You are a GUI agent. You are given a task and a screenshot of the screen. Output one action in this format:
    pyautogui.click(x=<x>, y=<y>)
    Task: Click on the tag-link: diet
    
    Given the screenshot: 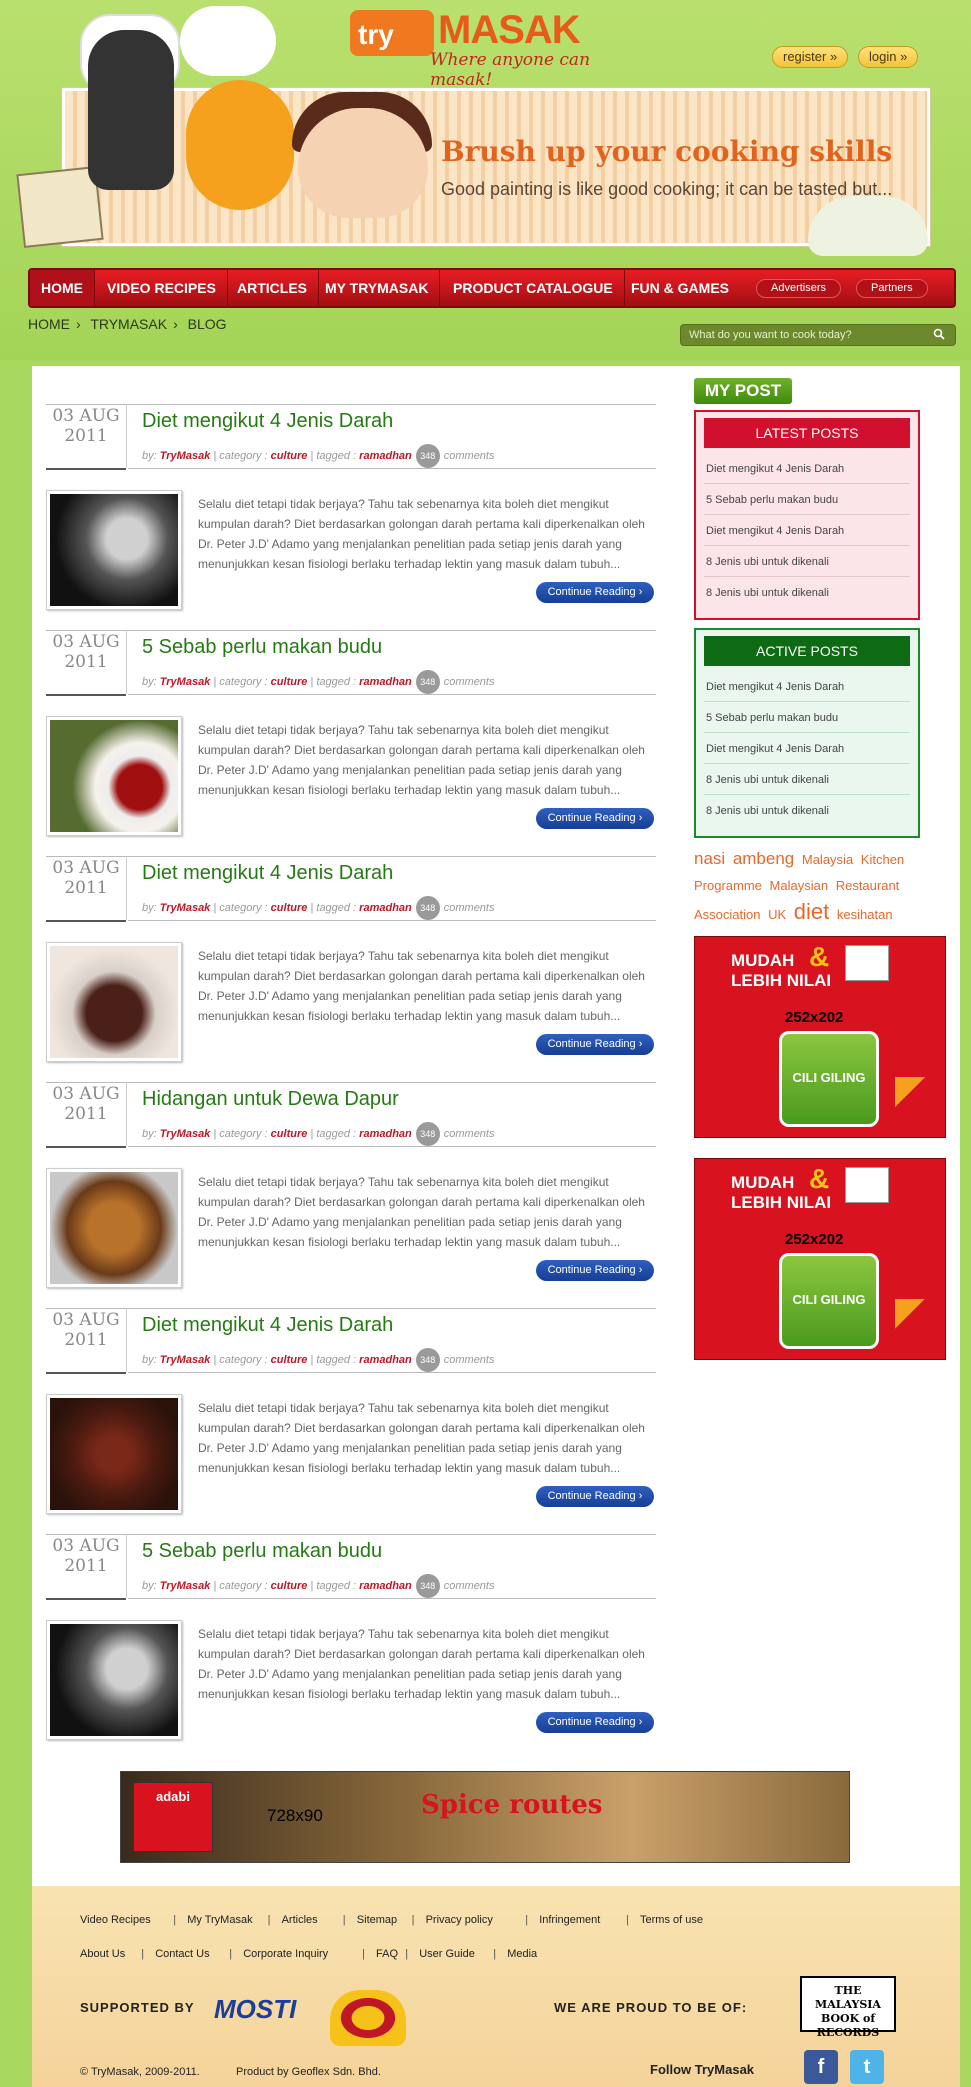 What is the action you would take?
    pyautogui.click(x=811, y=911)
    